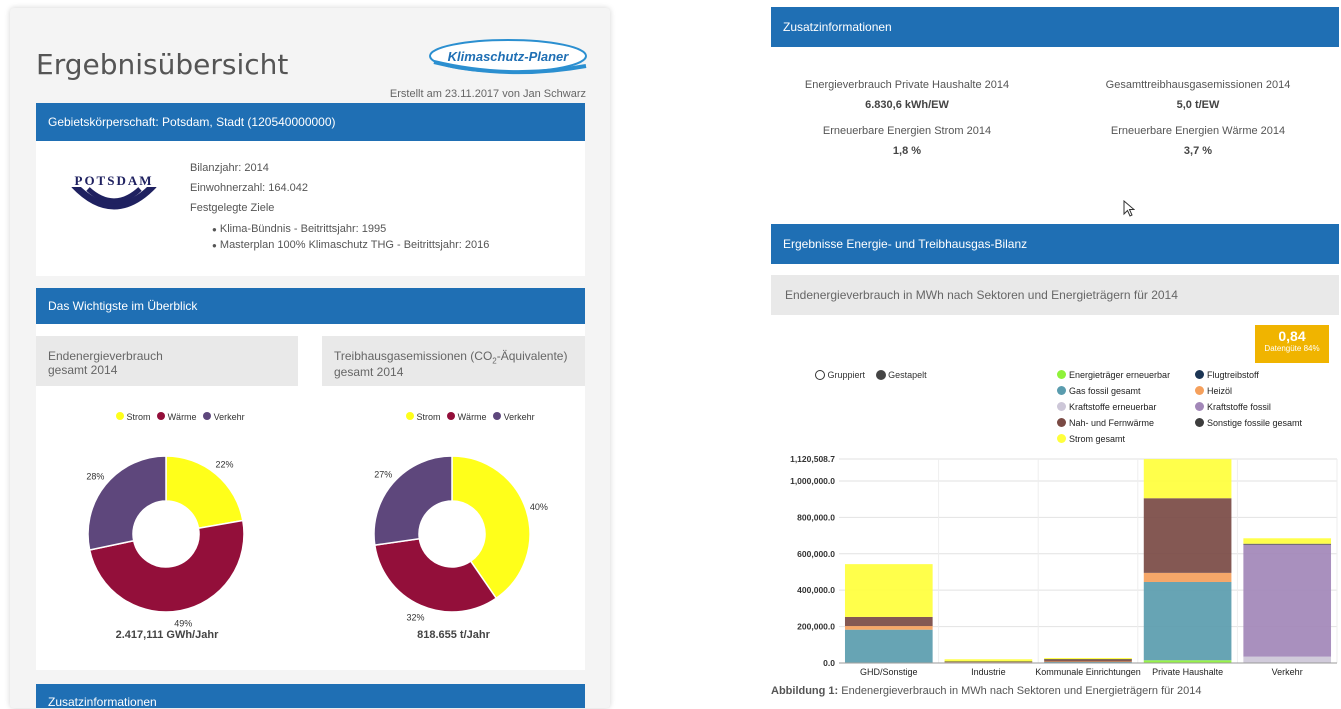  Describe the element at coordinates (871, 375) in the screenshot. I see `chart-mode-toggle: Gruppiert Gestapelt` at that location.